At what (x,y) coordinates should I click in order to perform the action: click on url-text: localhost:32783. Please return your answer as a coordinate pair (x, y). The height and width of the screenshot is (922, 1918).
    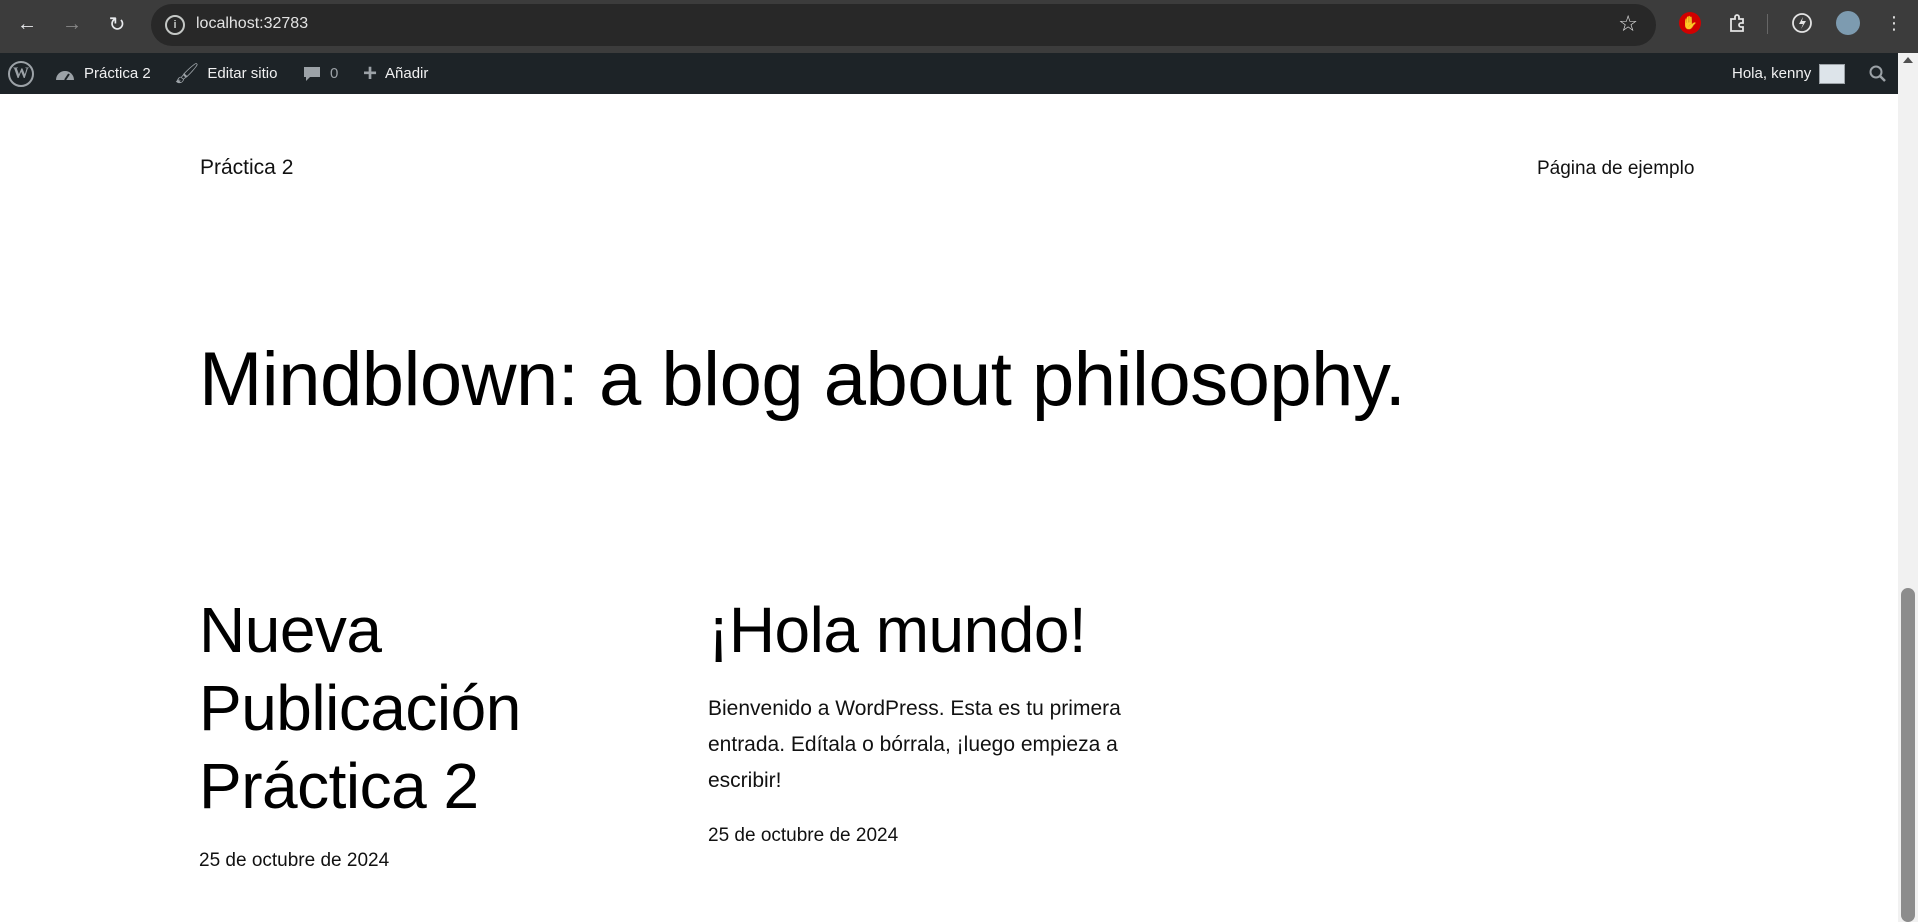
    Looking at the image, I should click on (252, 24).